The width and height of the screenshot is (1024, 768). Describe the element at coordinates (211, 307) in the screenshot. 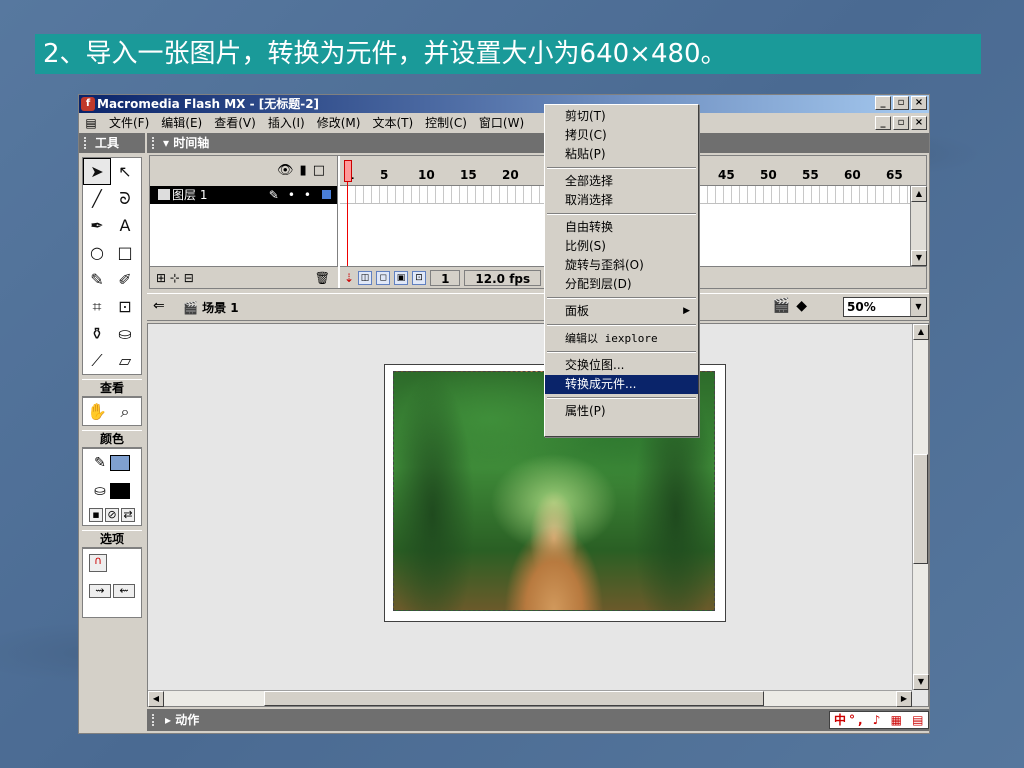

I see `scene-name: 🎬 场景 1` at that location.